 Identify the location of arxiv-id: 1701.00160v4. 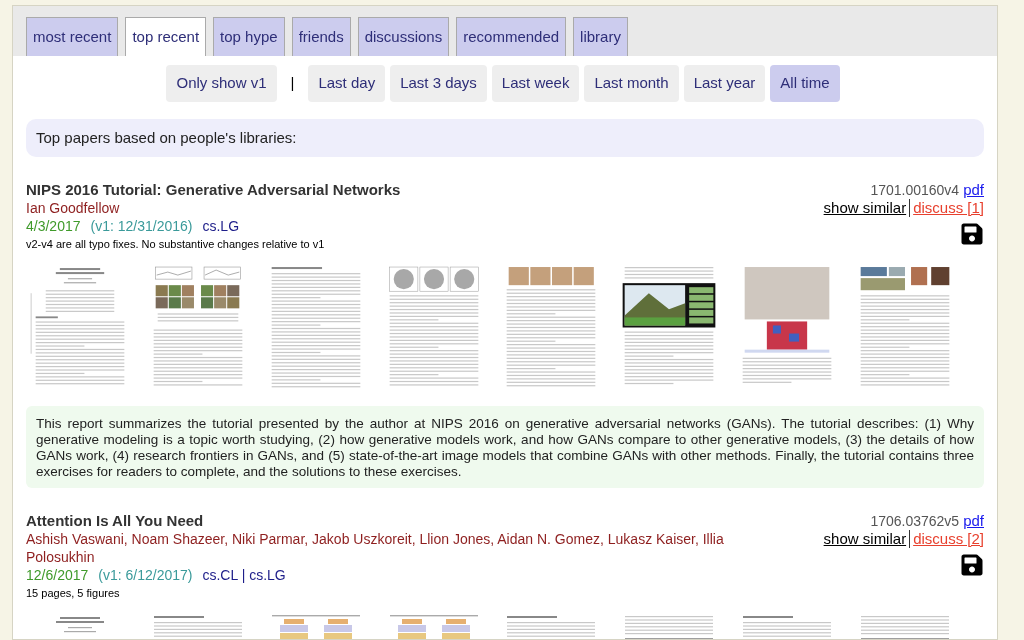
(915, 190).